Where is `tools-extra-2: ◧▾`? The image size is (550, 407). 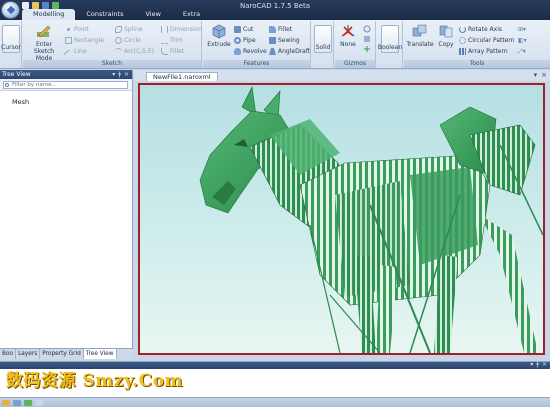 tools-extra-2: ◧▾ is located at coordinates (522, 40).